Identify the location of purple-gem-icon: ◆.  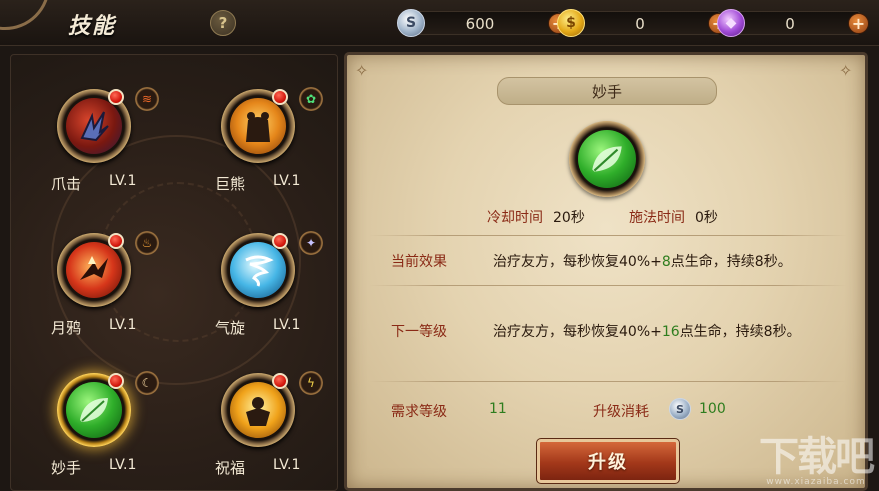
(731, 23).